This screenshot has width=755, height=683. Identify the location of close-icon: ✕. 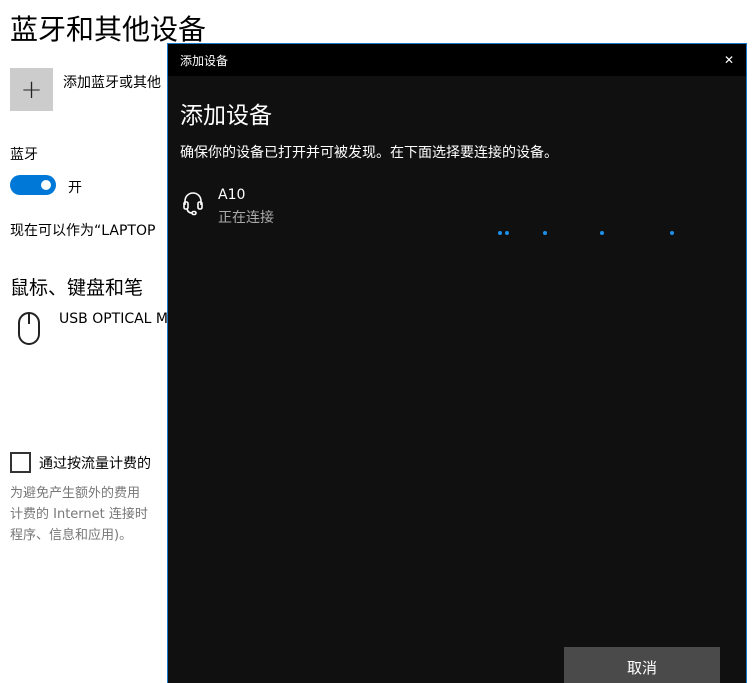
(729, 60).